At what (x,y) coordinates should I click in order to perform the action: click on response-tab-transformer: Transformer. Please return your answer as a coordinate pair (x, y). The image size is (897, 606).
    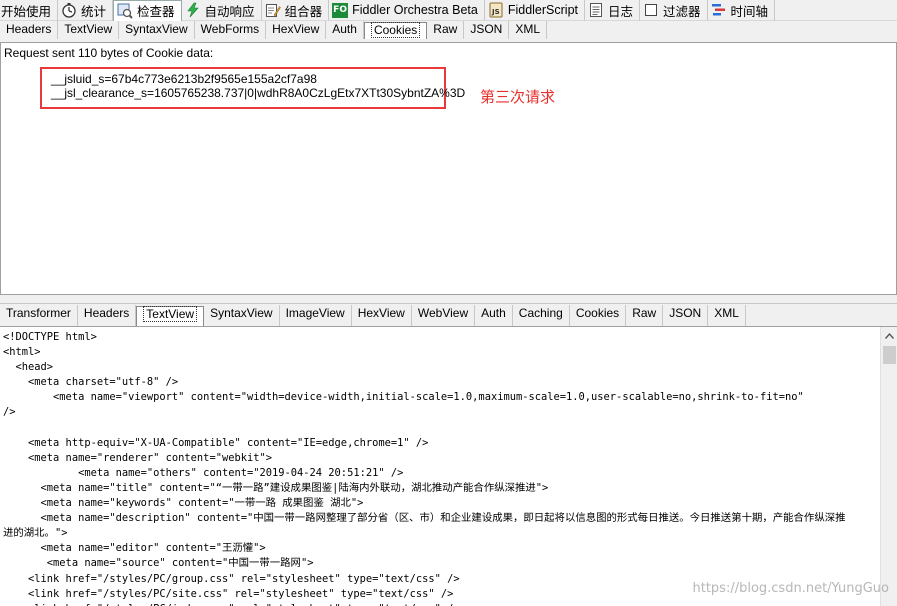
    Looking at the image, I should click on (39, 315).